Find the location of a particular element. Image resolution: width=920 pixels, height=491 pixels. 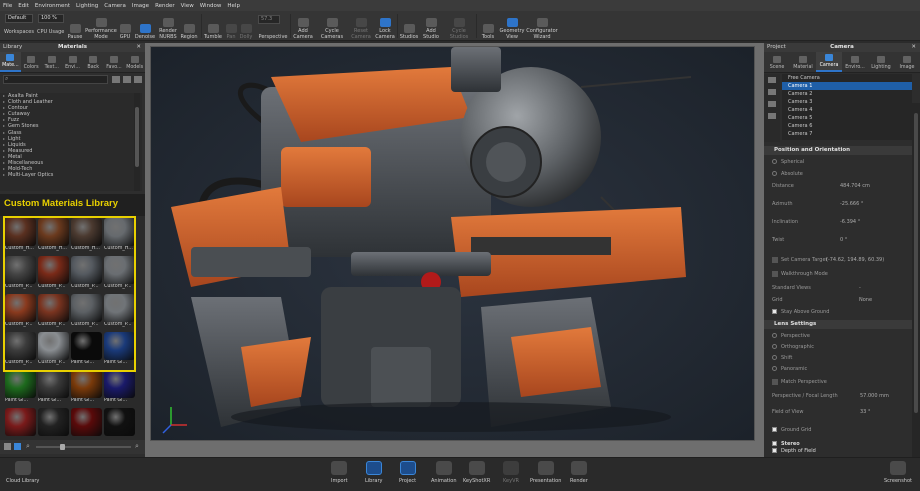

library-button: Library is located at coordinates (373, 472).